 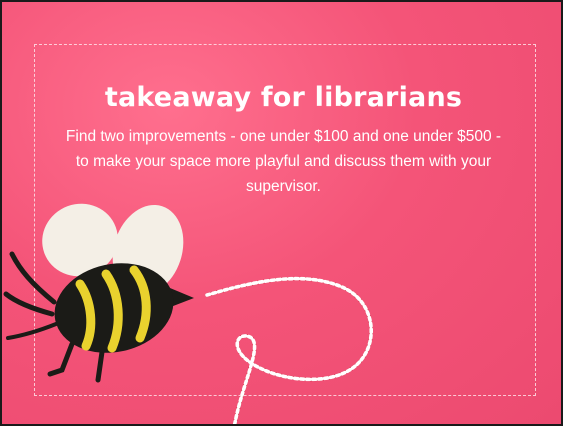 What do you see at coordinates (98, 293) in the screenshot?
I see `felt-bee-icon` at bounding box center [98, 293].